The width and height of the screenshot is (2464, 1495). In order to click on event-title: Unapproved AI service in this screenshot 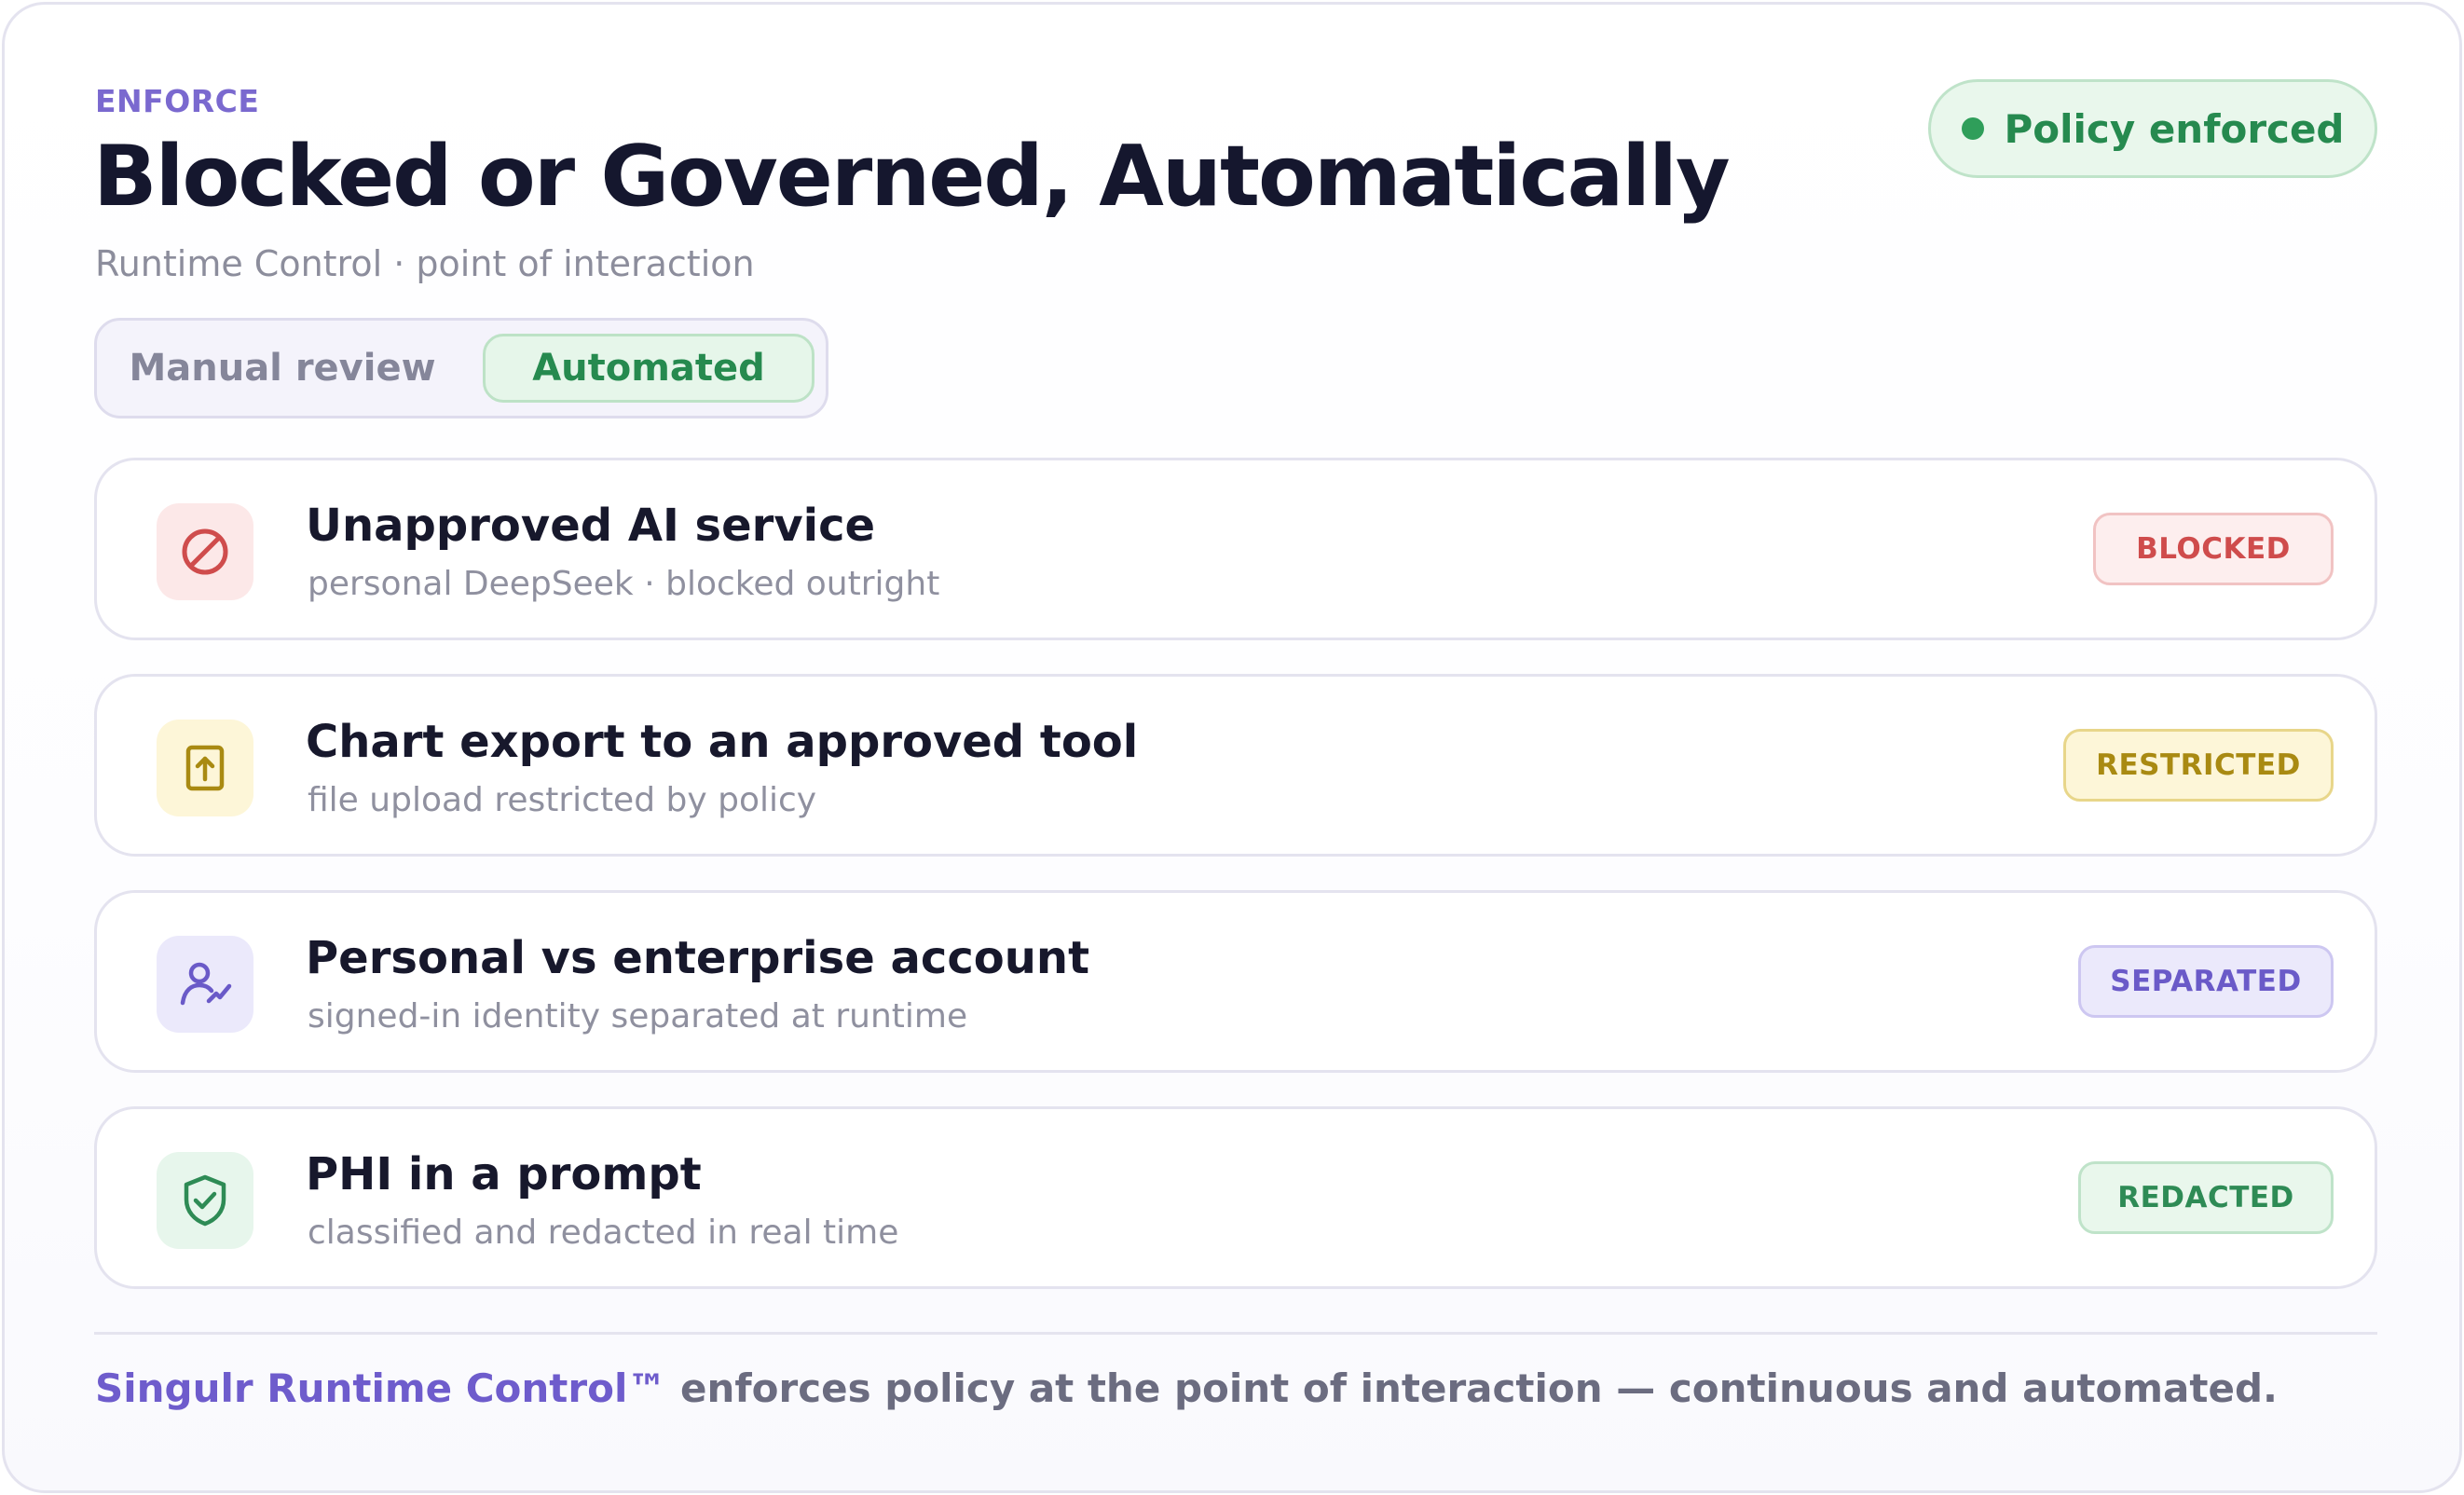, I will do `click(591, 526)`.